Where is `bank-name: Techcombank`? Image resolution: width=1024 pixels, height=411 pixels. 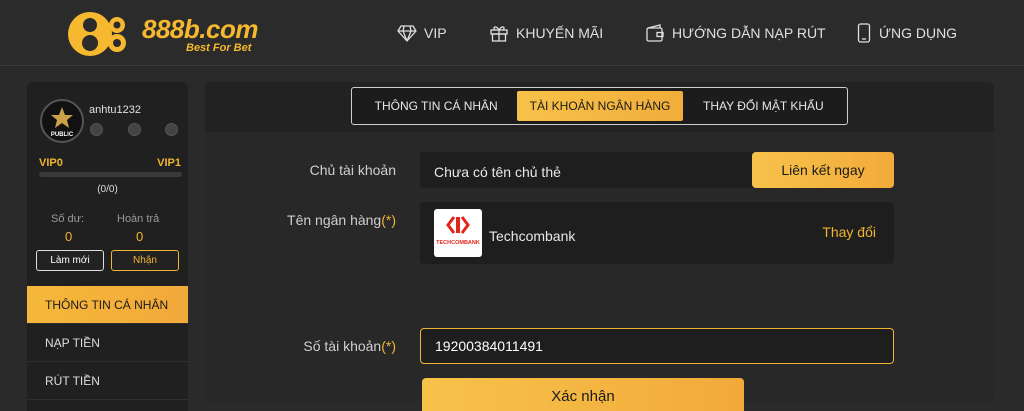
bank-name: Techcombank is located at coordinates (532, 236).